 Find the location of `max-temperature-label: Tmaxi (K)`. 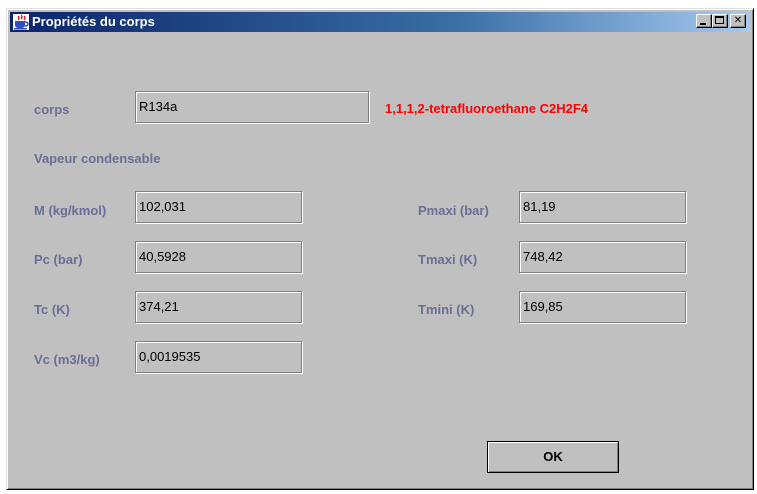

max-temperature-label: Tmaxi (K) is located at coordinates (448, 259).